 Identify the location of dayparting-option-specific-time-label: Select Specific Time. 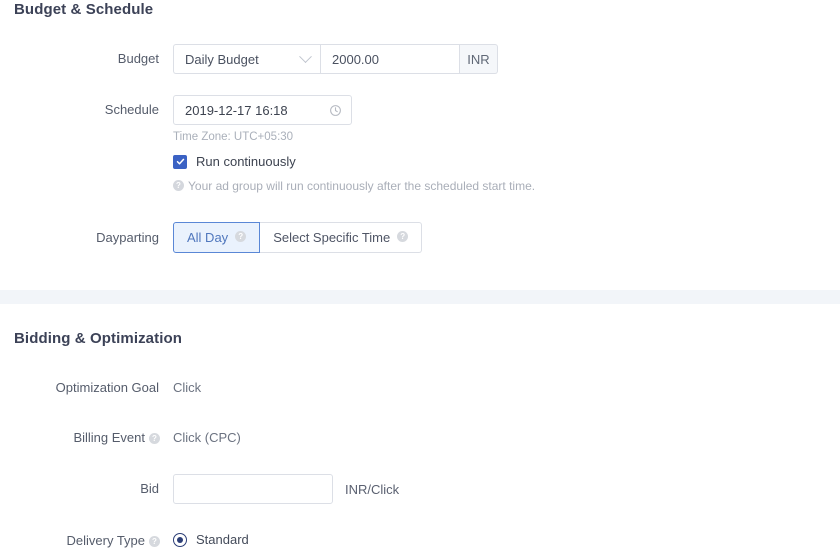
(332, 237).